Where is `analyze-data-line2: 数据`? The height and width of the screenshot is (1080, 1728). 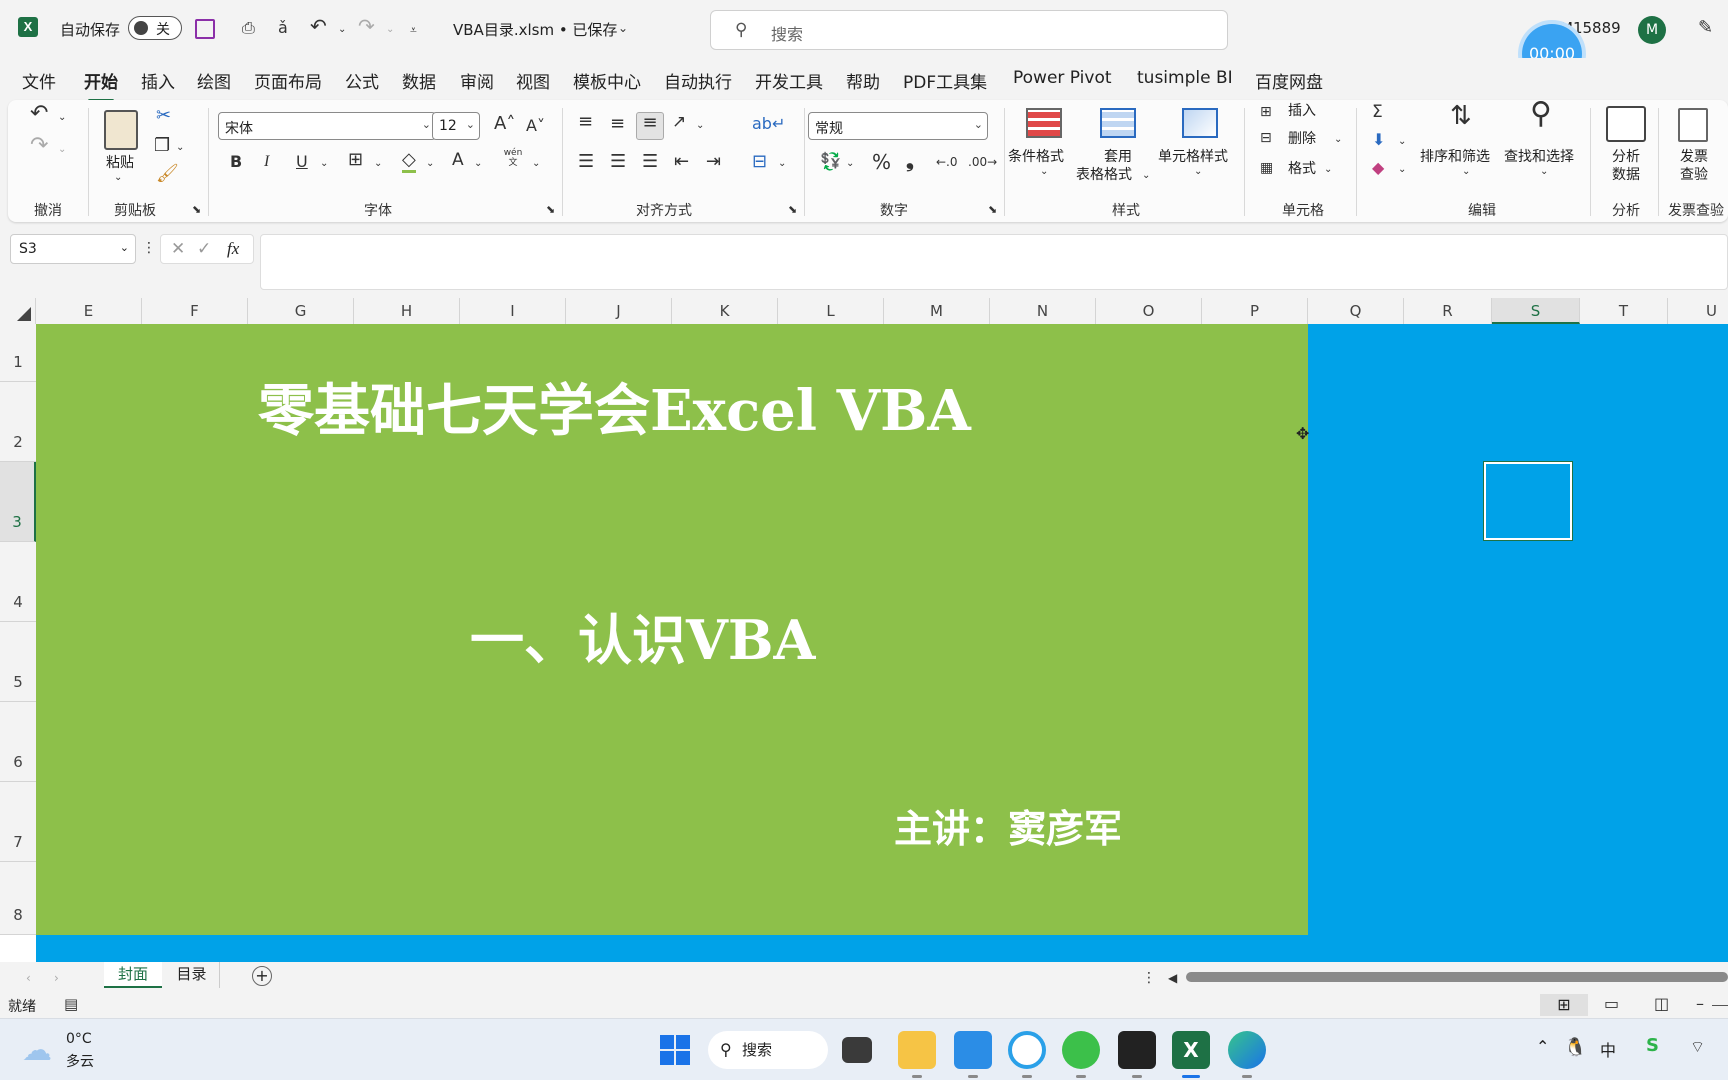
analyze-data-line2: 数据 is located at coordinates (1626, 174).